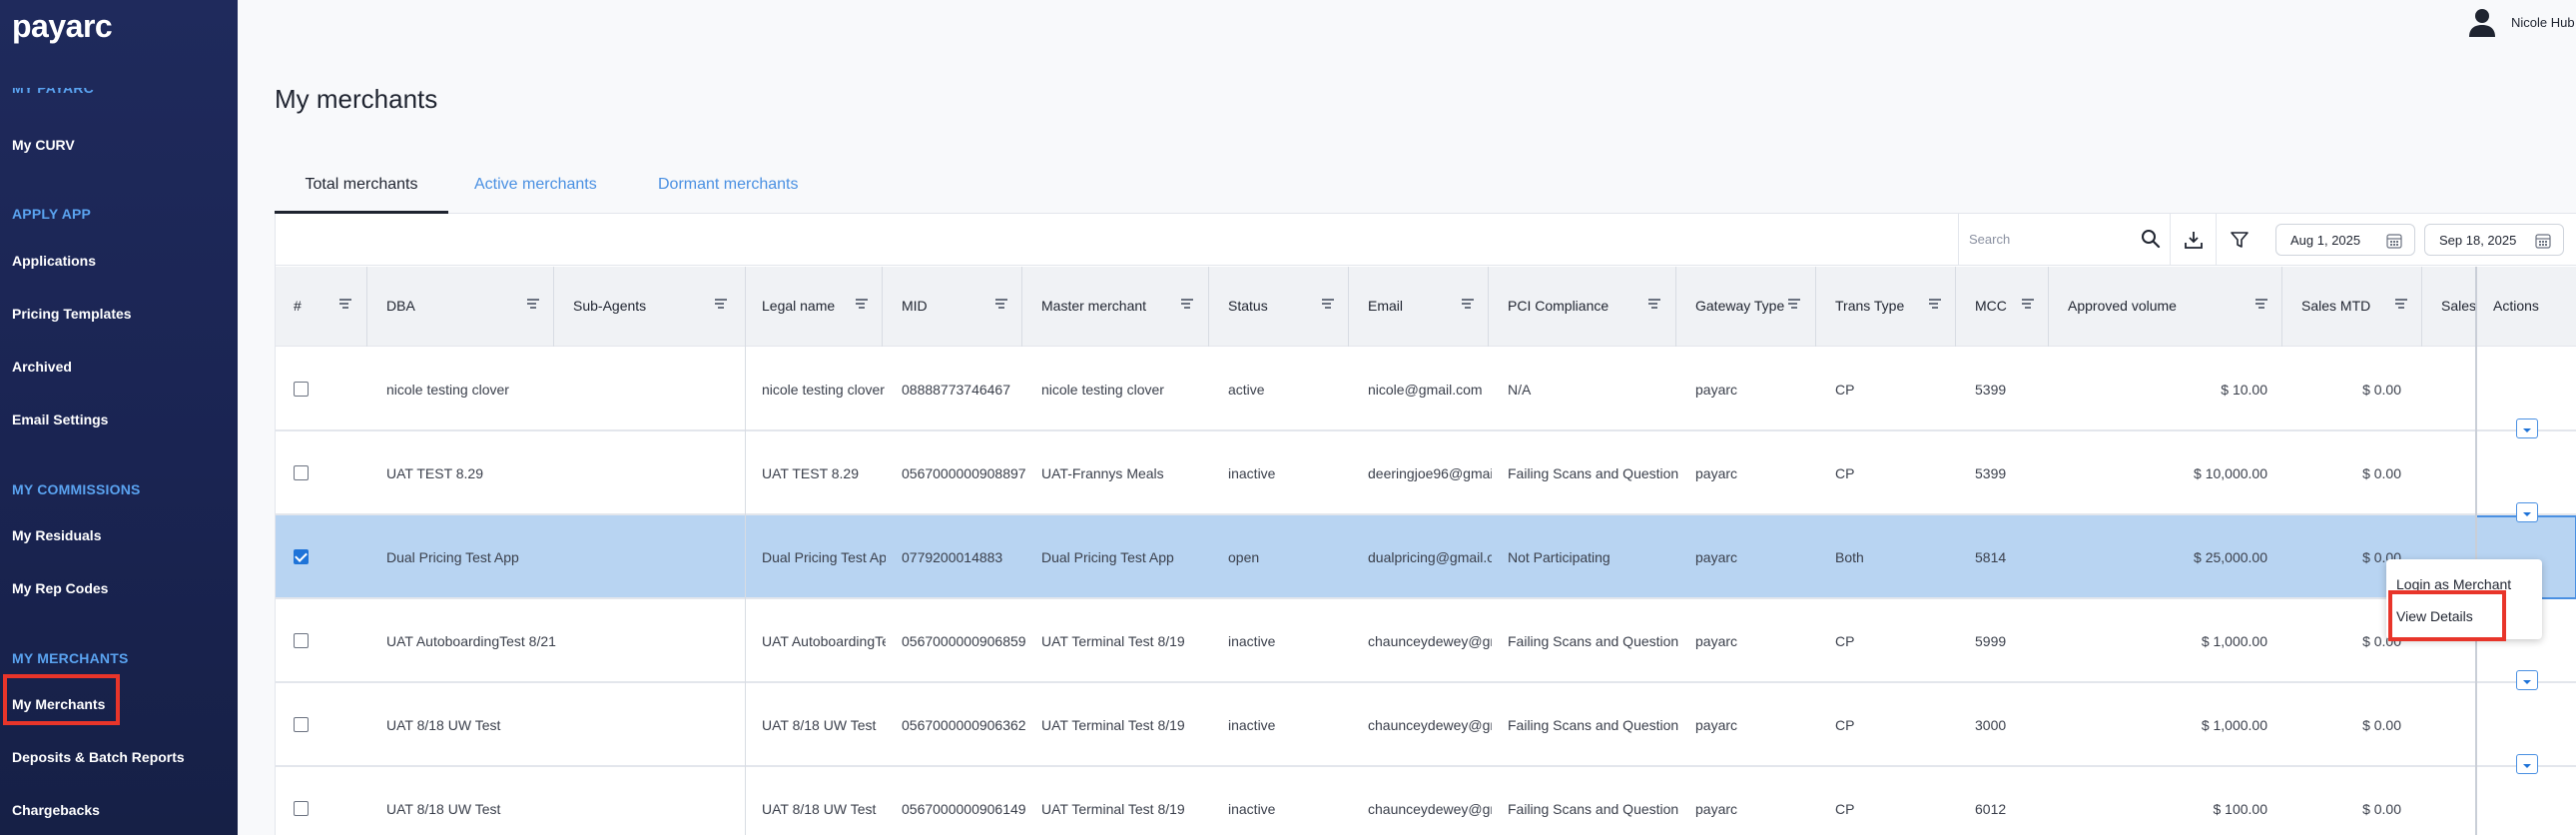 The image size is (2576, 835). Describe the element at coordinates (824, 641) in the screenshot. I see `cell-legal-name: UAT AutoboardingTest` at that location.